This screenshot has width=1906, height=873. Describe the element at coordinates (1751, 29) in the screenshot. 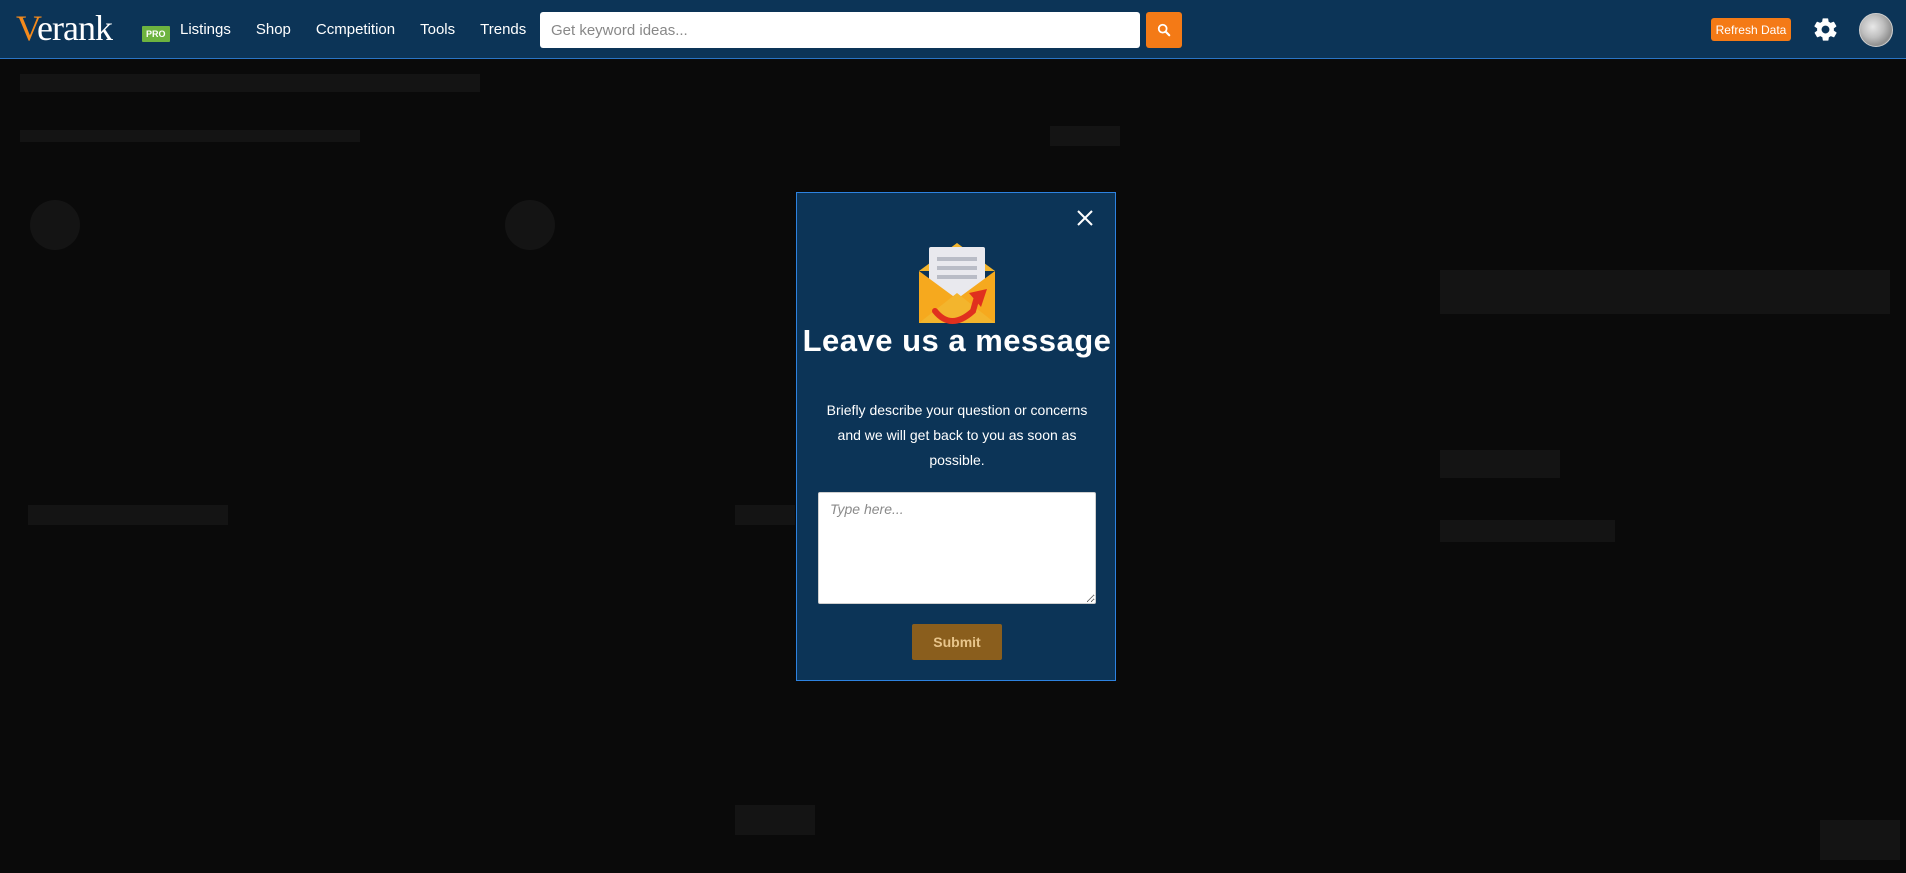

I see `refresh-data-button: Refresh Data` at that location.